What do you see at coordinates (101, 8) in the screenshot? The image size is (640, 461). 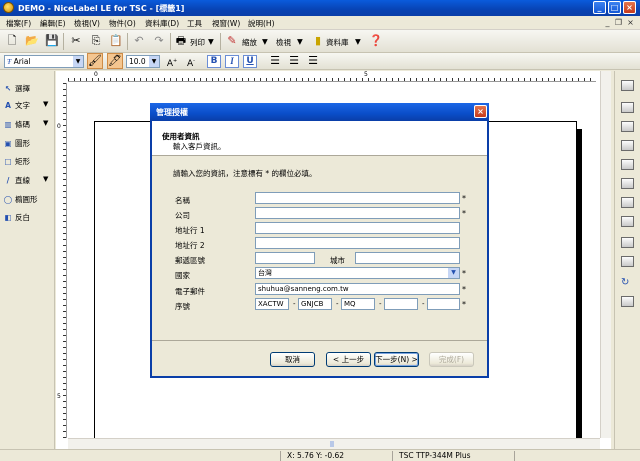 I see `window-title: DEMO - NiceLabel LE for TSC - [標籤1]` at bounding box center [101, 8].